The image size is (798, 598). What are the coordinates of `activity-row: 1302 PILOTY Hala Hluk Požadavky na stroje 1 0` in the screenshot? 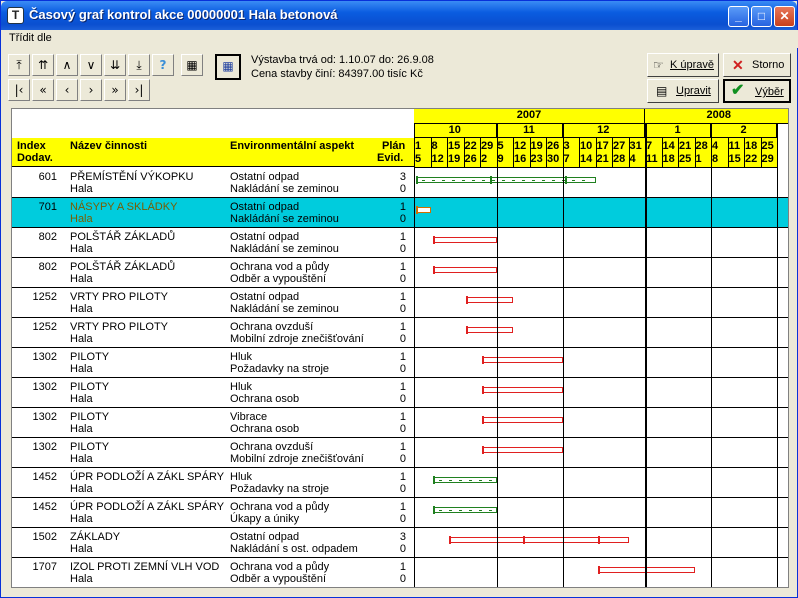 It's located at (400, 363).